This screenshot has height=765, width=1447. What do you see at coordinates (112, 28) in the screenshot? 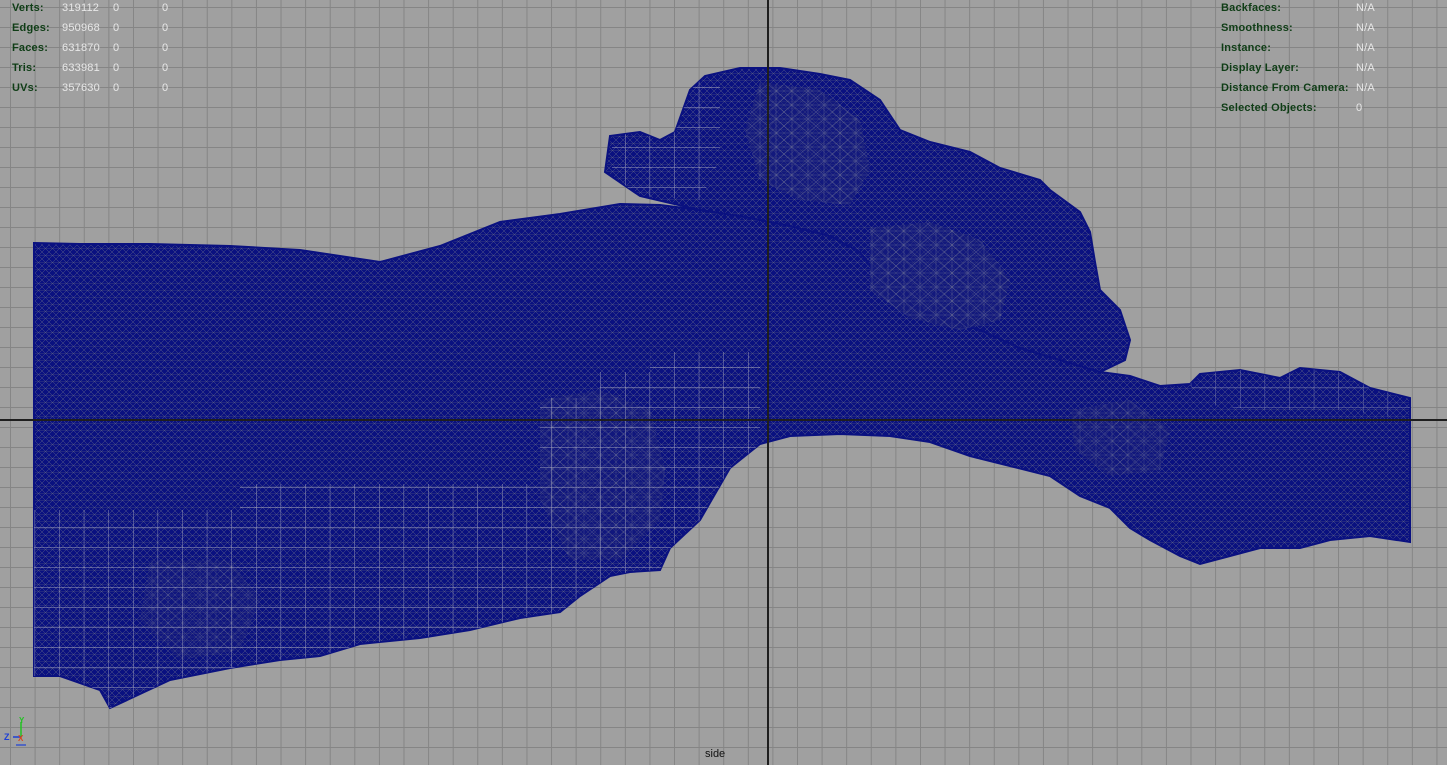
I see `hud-row-edges: Edges: 950968 0 0` at bounding box center [112, 28].